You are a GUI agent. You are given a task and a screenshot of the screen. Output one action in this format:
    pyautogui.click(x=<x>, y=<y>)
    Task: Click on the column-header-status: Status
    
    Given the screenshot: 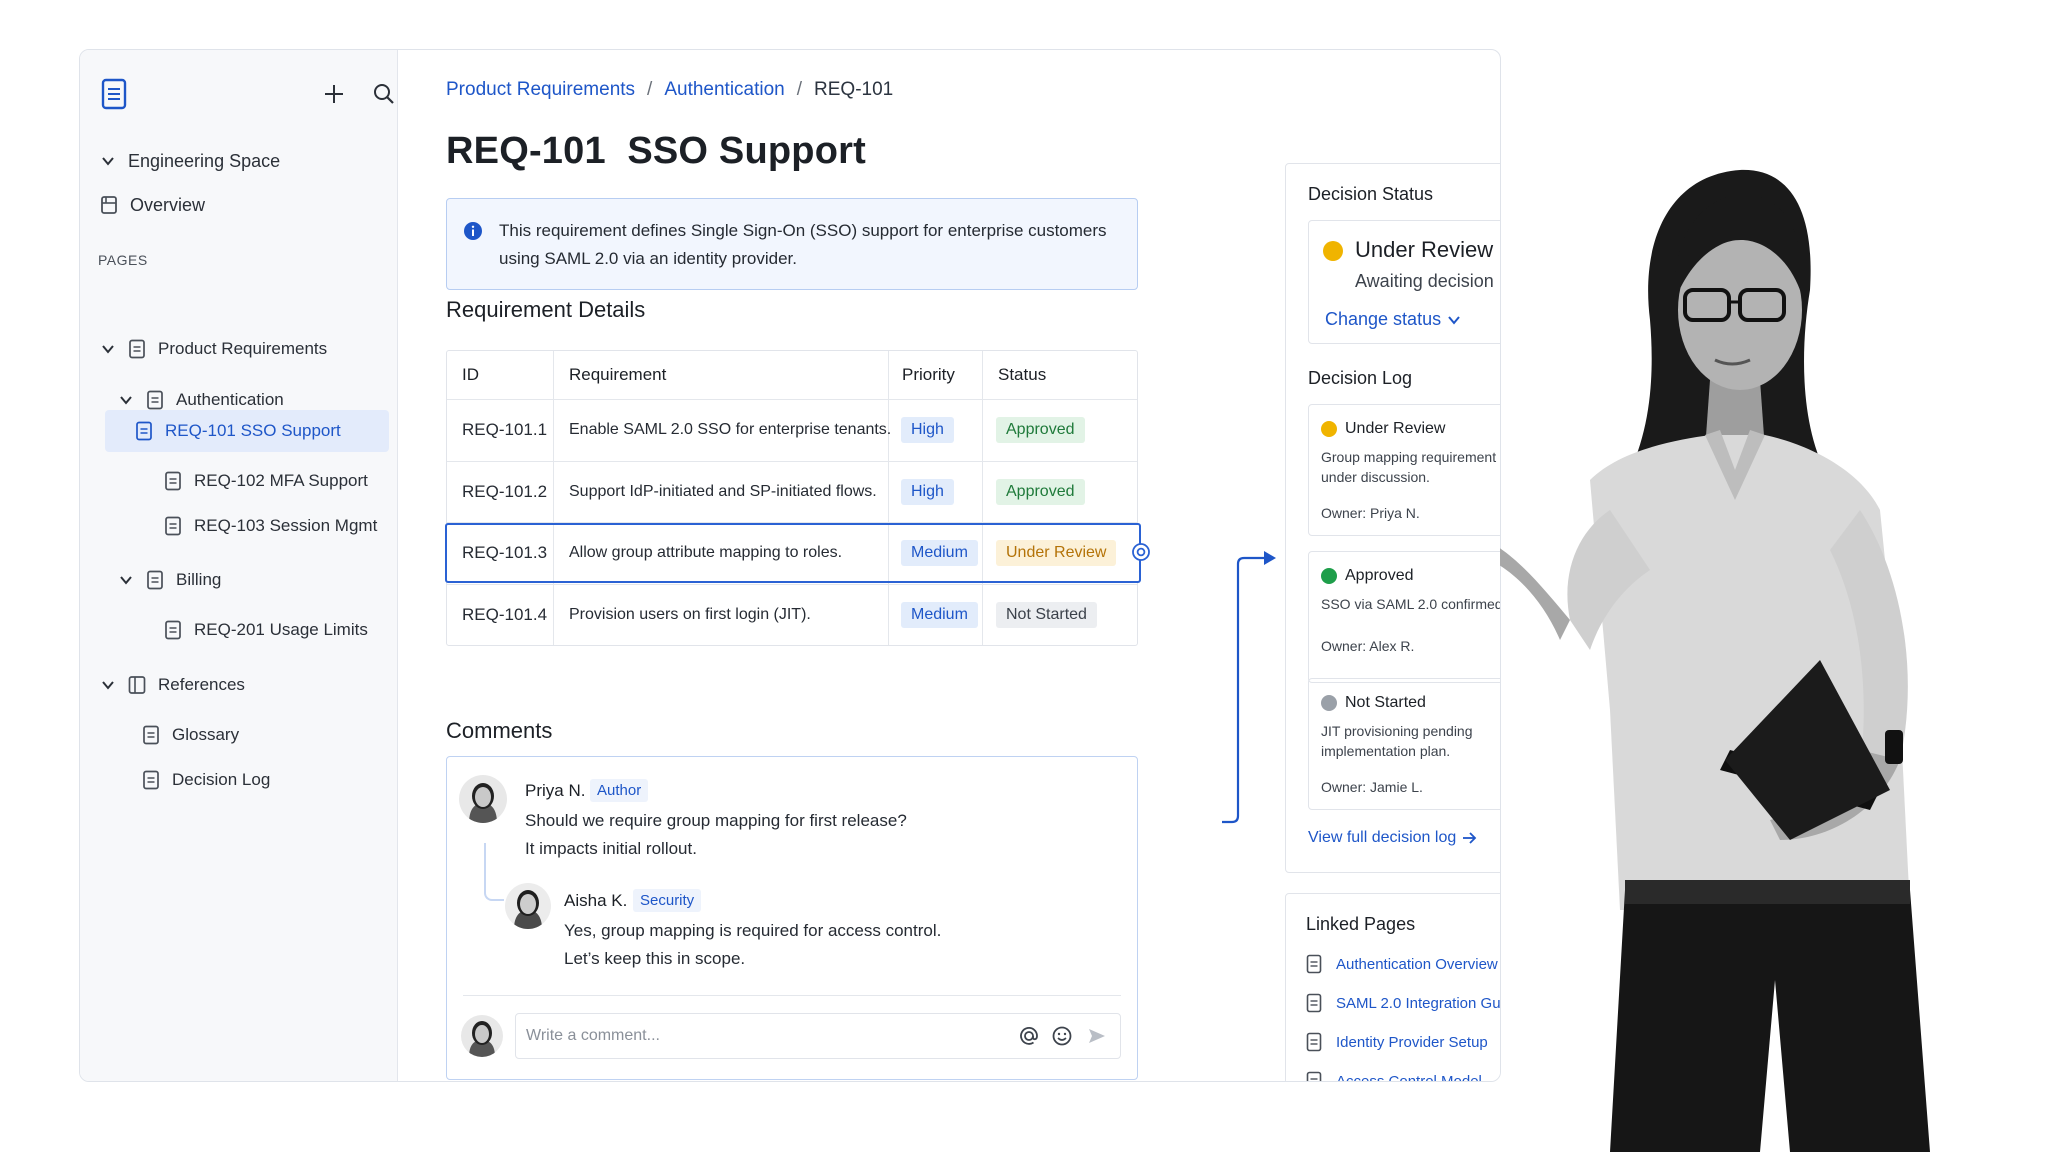 What is the action you would take?
    pyautogui.click(x=1022, y=374)
    